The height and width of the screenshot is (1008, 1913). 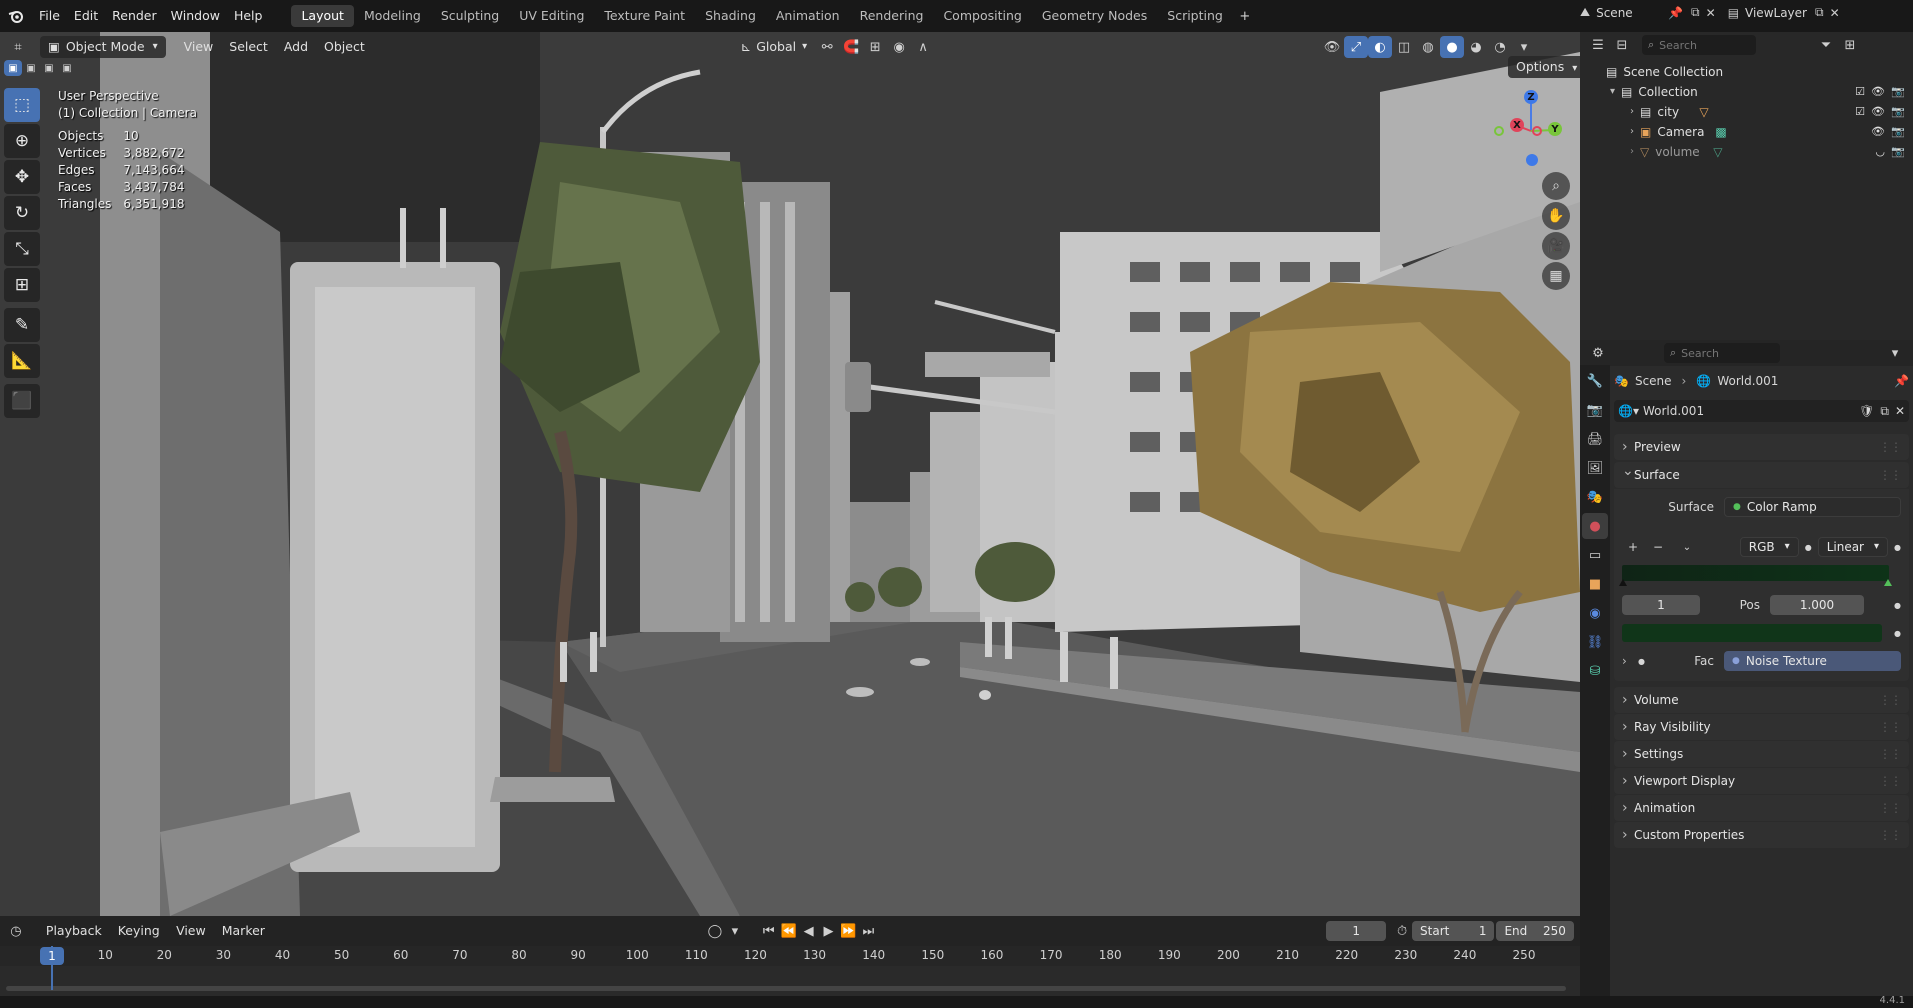 I want to click on properties-editor-icon: ⚙, so click(x=1598, y=353).